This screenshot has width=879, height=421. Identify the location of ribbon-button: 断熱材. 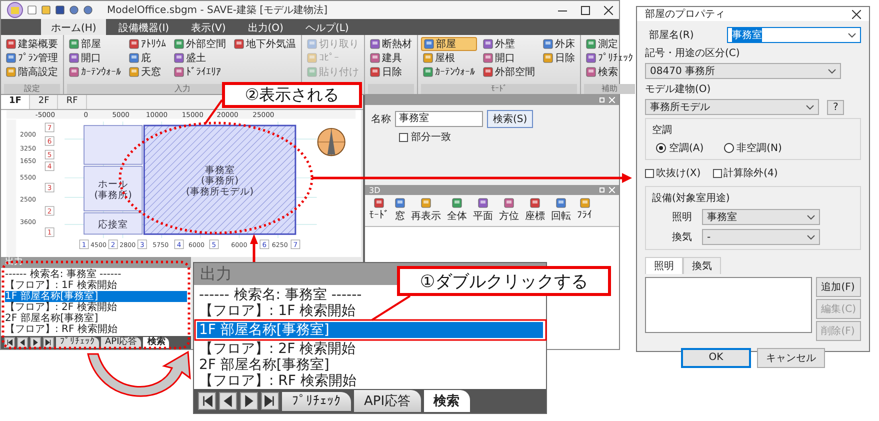
(391, 44).